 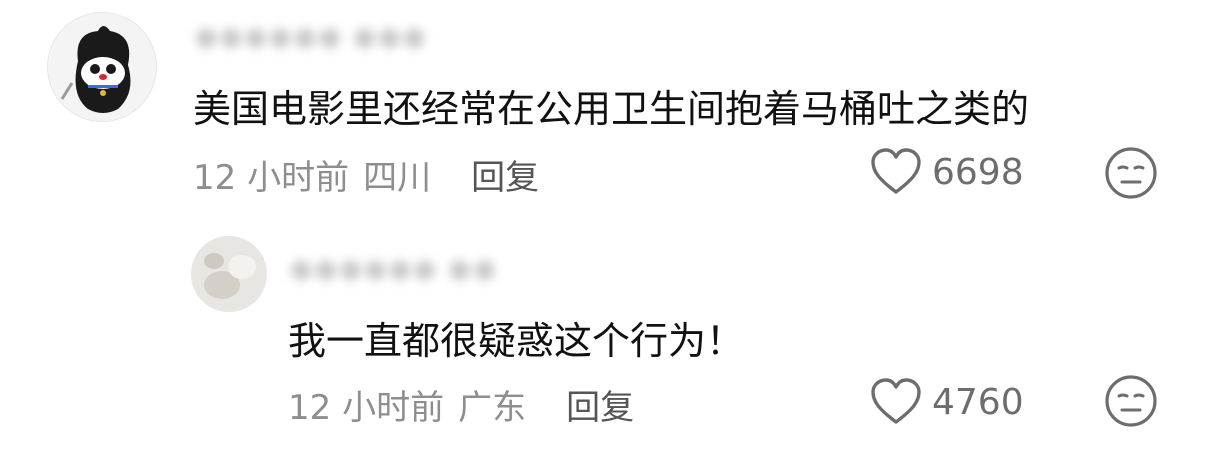 I want to click on location: 四川, so click(x=397, y=178).